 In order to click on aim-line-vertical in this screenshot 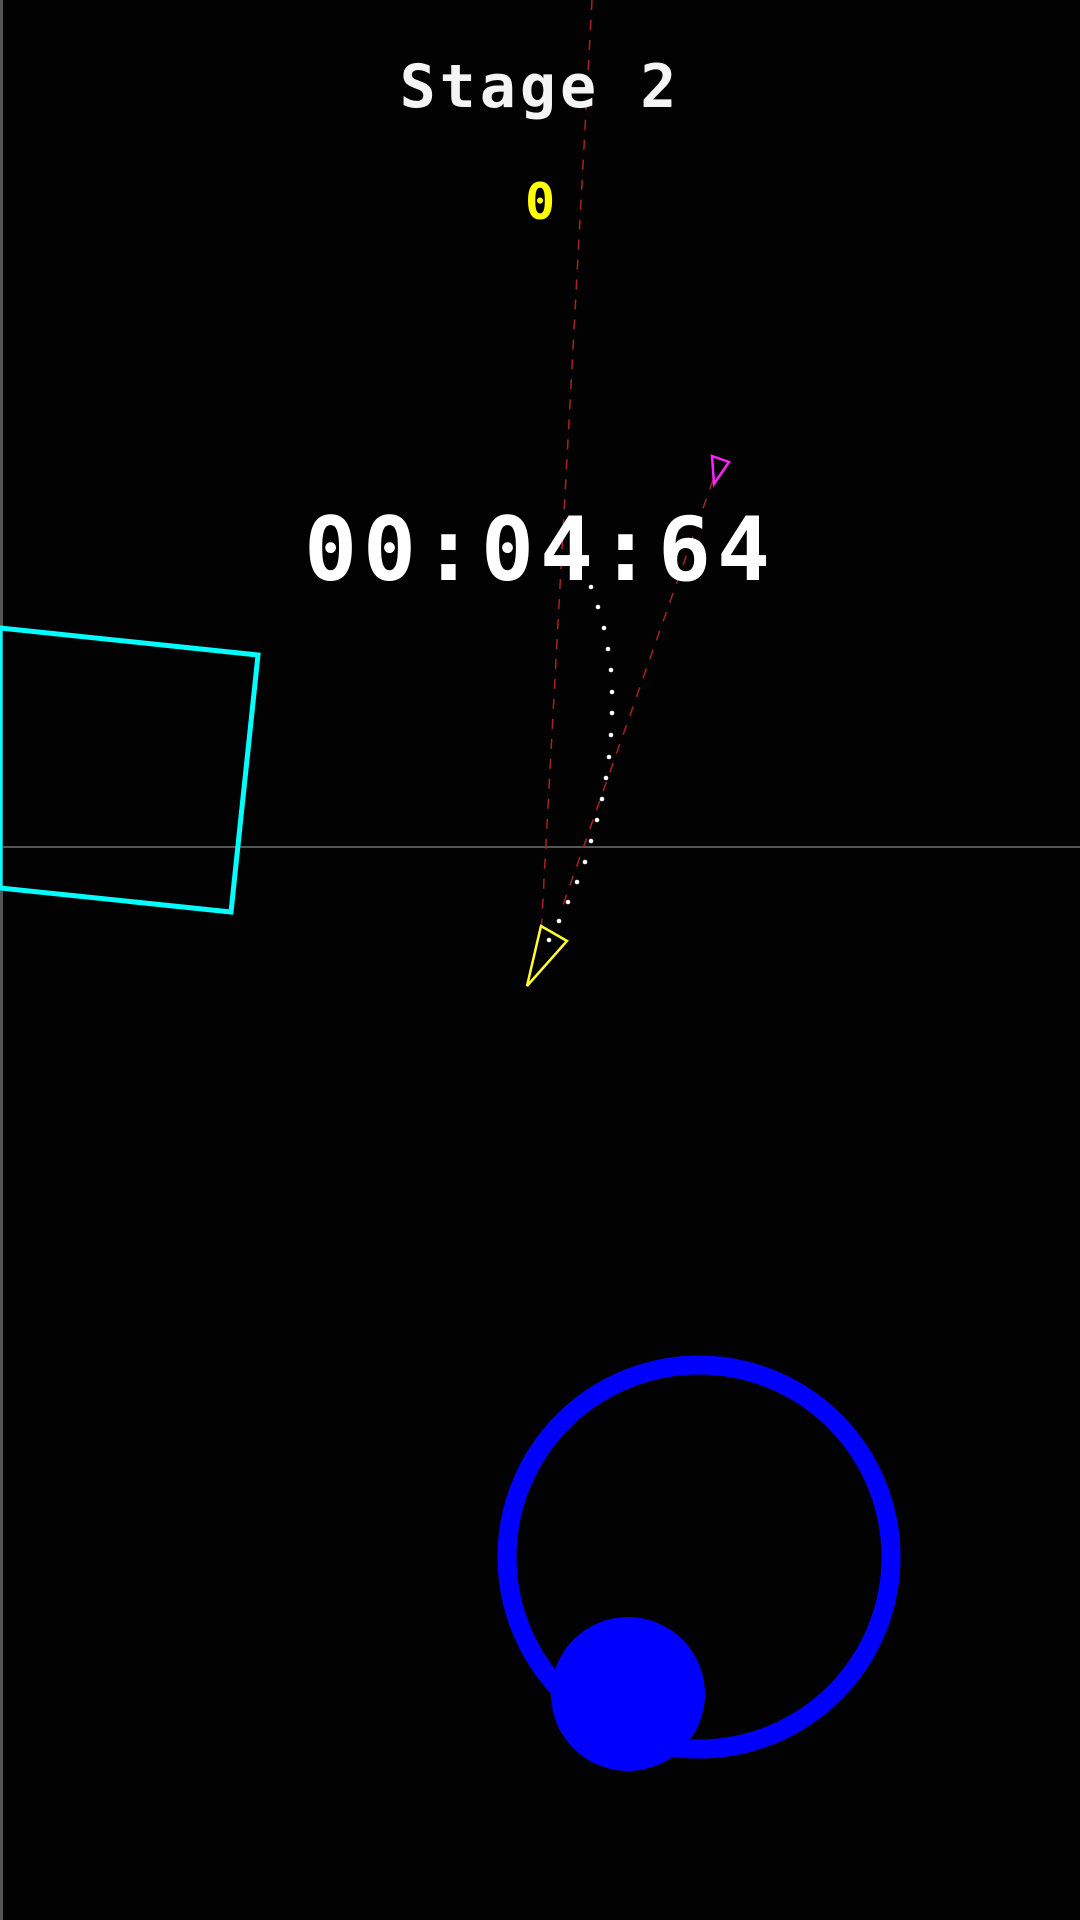, I will do `click(566, 468)`.